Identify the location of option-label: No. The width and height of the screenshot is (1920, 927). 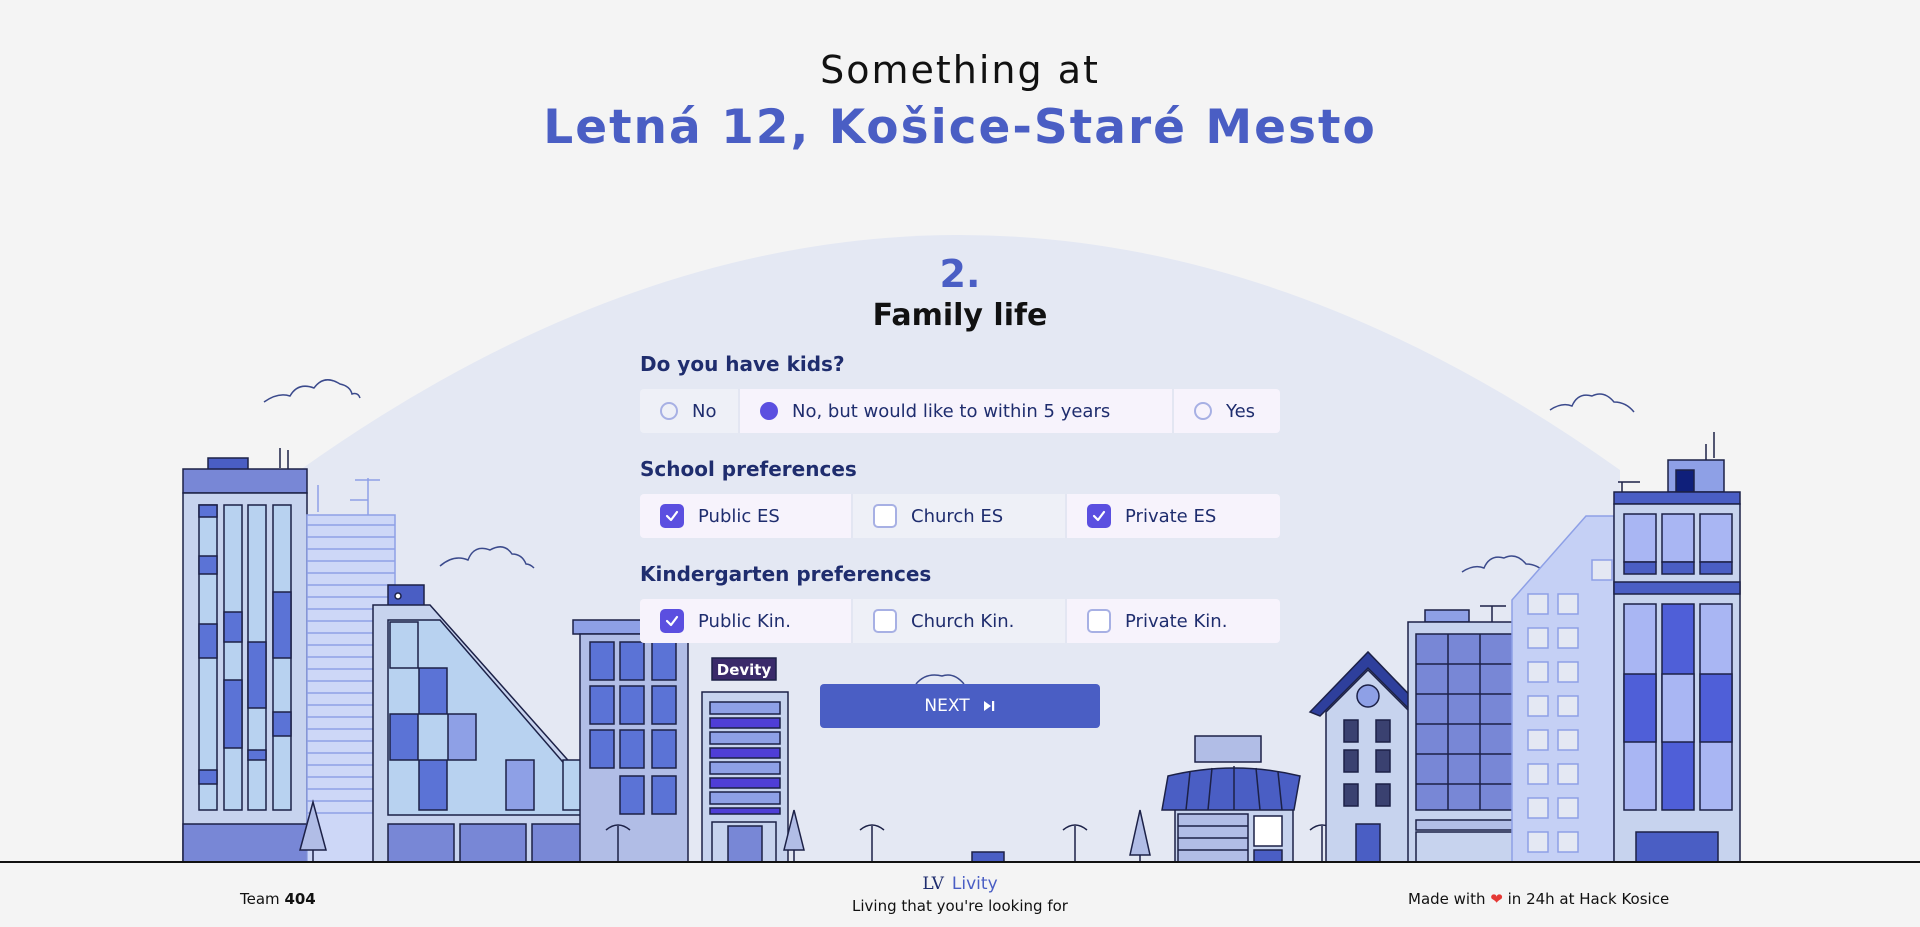
(704, 411).